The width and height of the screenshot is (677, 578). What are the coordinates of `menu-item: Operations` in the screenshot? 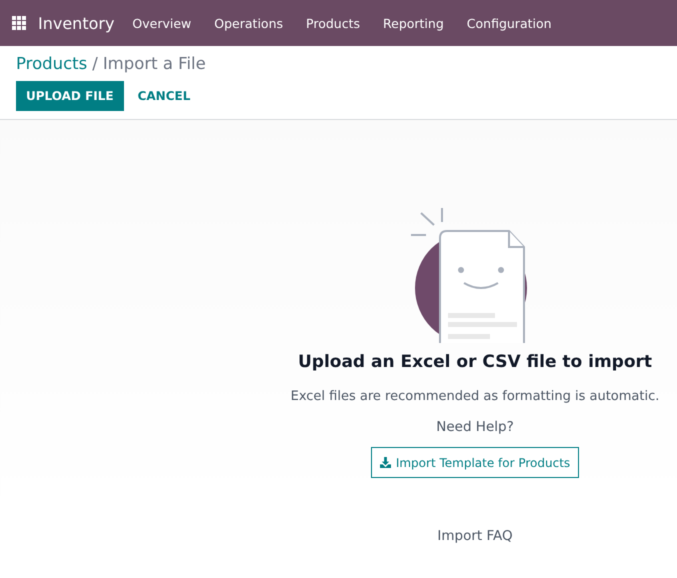 It's located at (249, 23).